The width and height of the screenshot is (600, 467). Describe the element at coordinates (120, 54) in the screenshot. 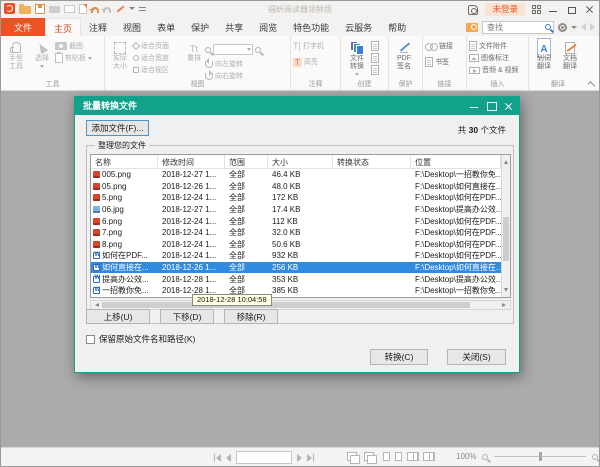

I see `actual-size-button: 实际大小` at that location.